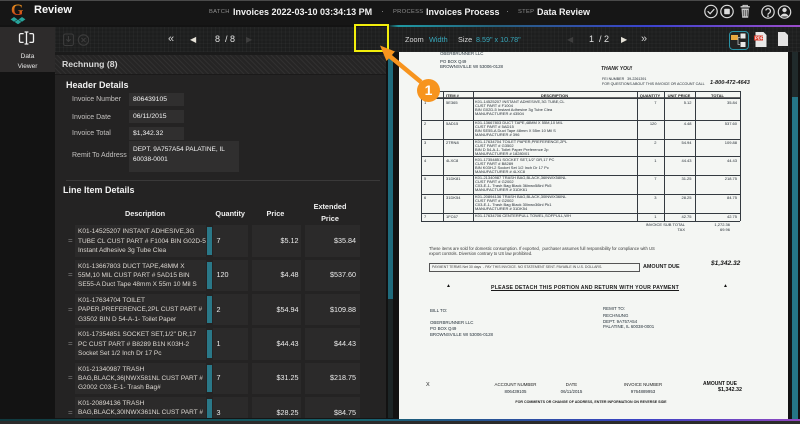 The image size is (800, 424). What do you see at coordinates (759, 38) in the screenshot?
I see `svg-text: PDF` at bounding box center [759, 38].